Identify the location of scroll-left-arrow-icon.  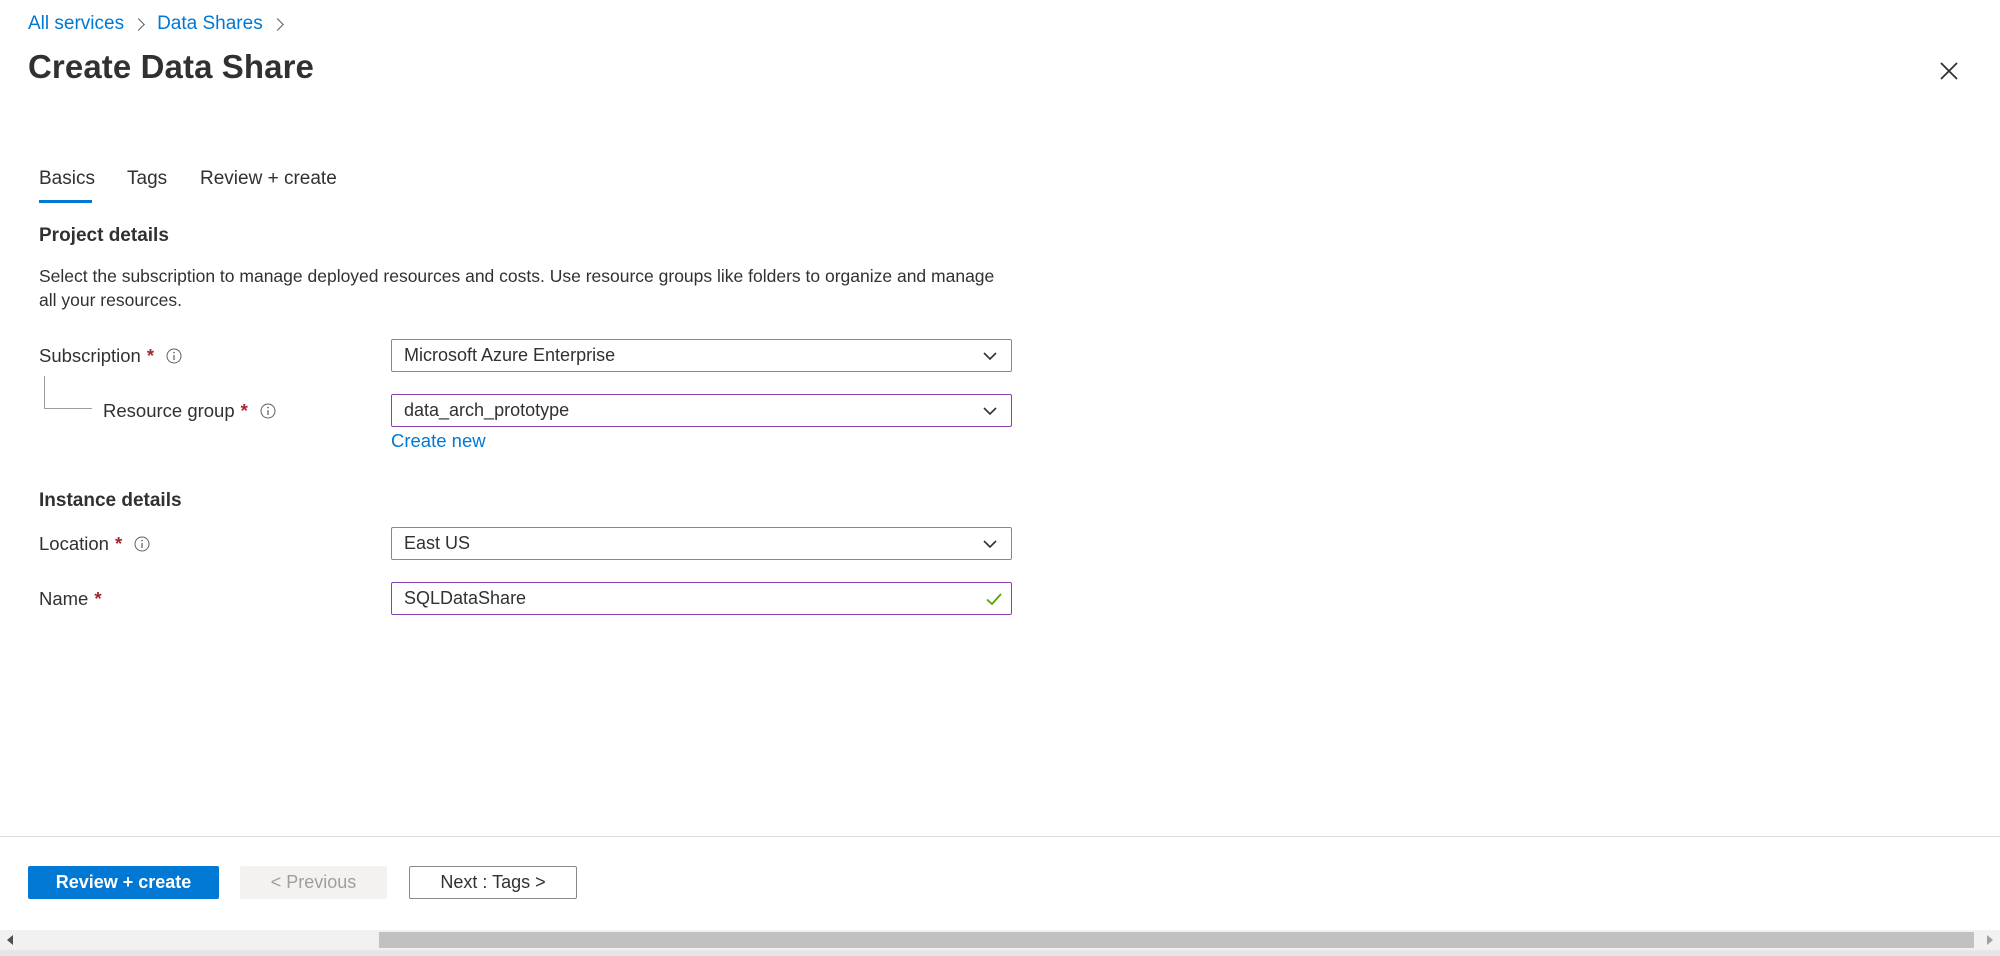
(10, 940).